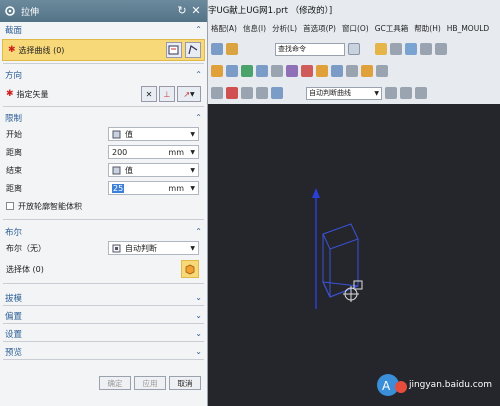 This screenshot has height=406, width=500. What do you see at coordinates (337, 71) in the screenshot?
I see `pattern-icon` at bounding box center [337, 71].